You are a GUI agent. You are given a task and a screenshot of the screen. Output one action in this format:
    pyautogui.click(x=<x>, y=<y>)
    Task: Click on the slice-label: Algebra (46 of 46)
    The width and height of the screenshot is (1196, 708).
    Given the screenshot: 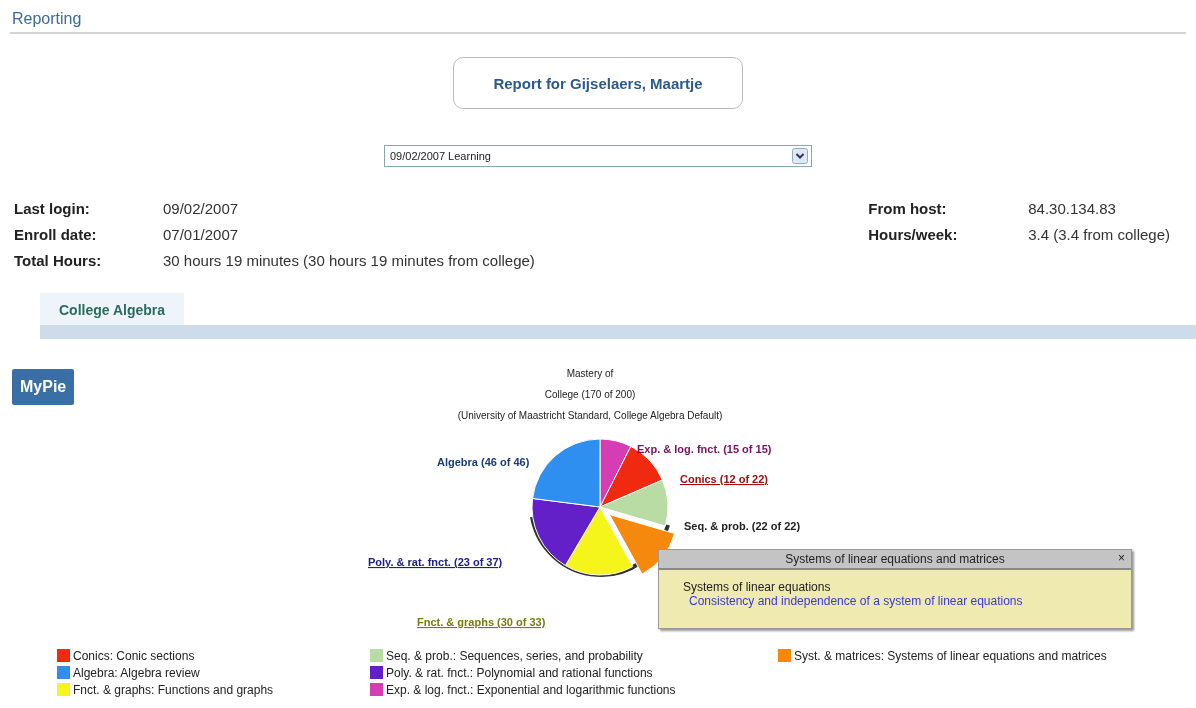 What is the action you would take?
    pyautogui.click(x=483, y=462)
    